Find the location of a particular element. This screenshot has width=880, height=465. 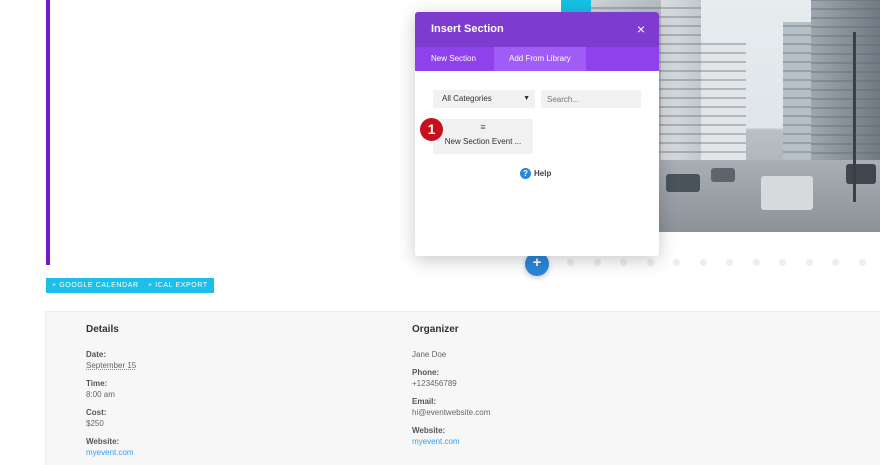

detail-label: Cost: is located at coordinates (96, 412).